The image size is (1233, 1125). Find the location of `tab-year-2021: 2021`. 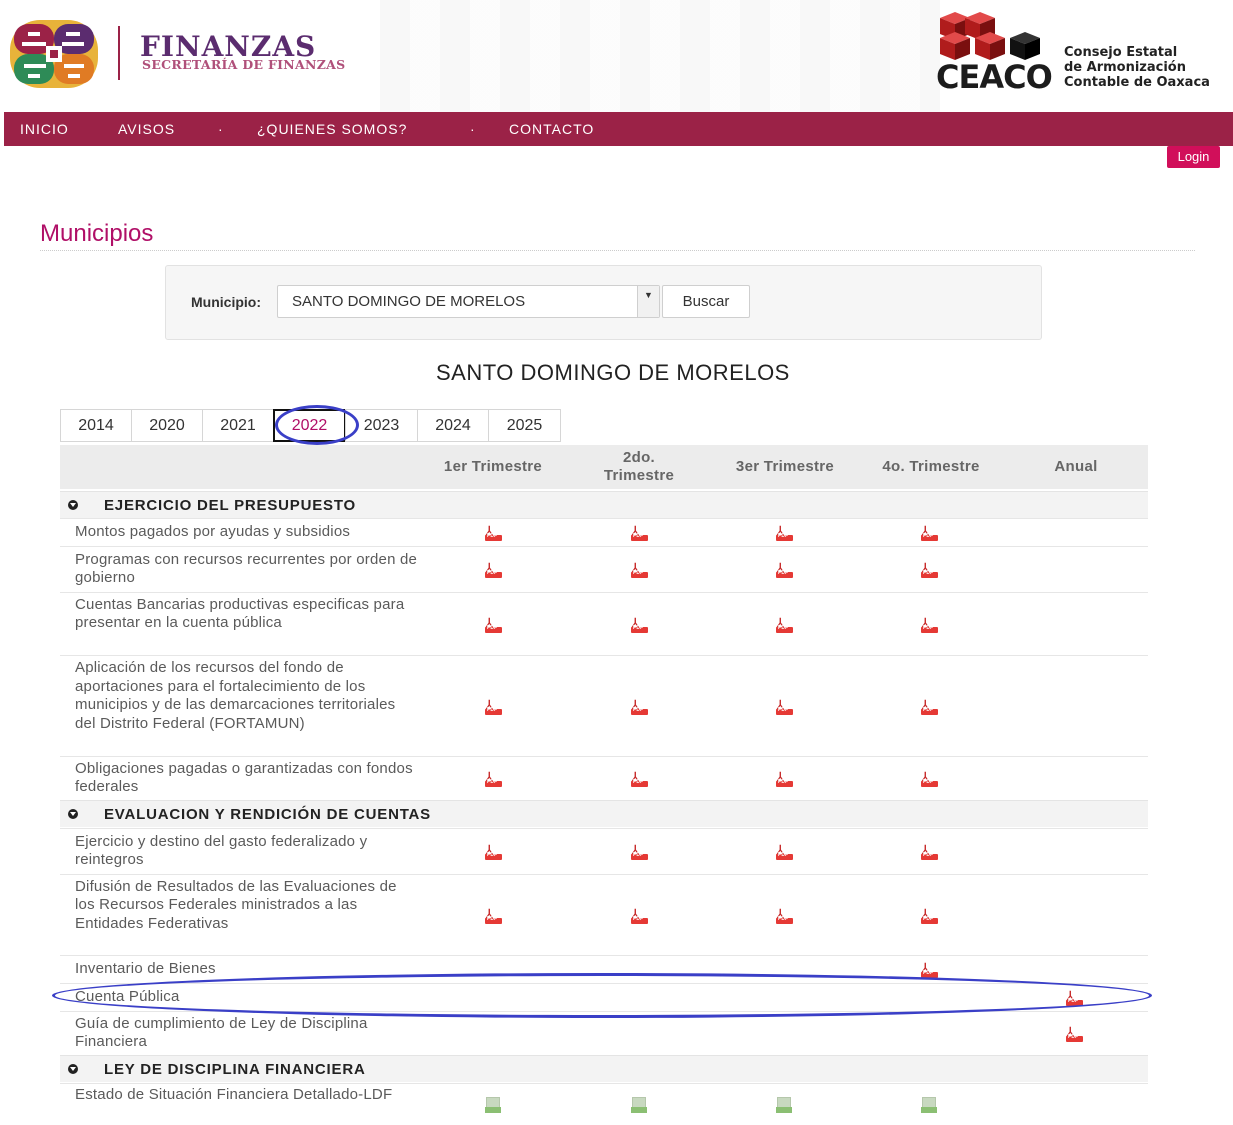

tab-year-2021: 2021 is located at coordinates (238, 425).